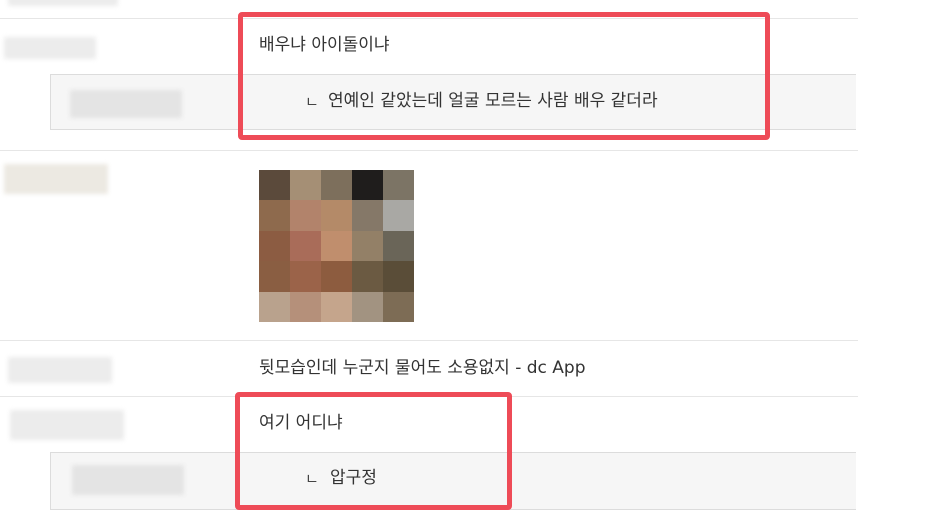  What do you see at coordinates (422, 368) in the screenshot?
I see `comment-text: 뒷모습인데 누군지 물어도 소용없지 - dc App` at bounding box center [422, 368].